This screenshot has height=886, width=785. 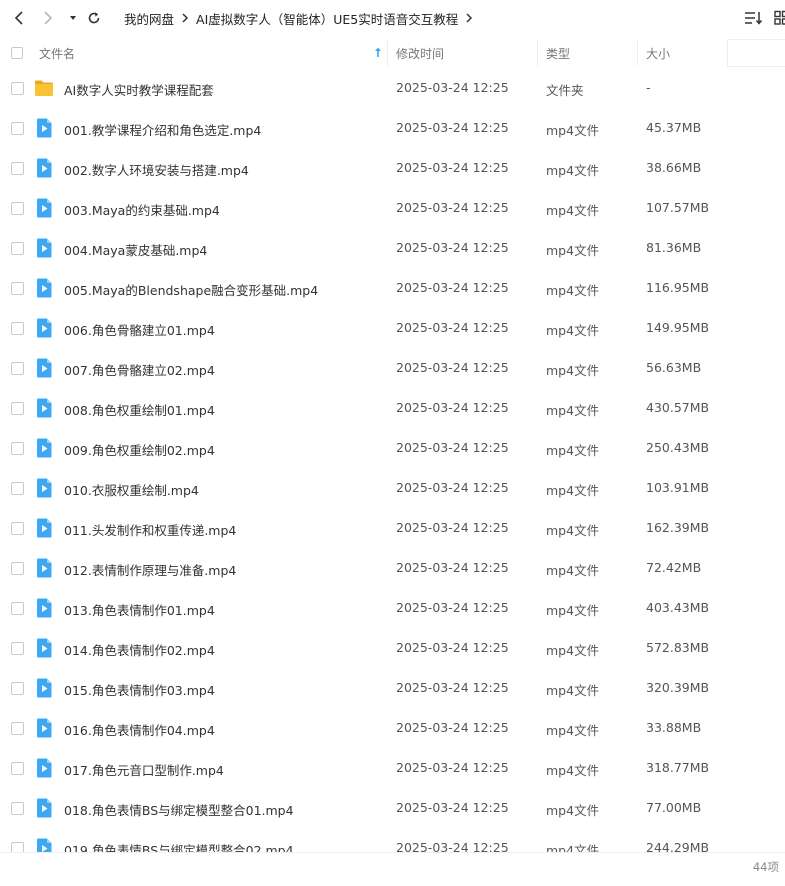 What do you see at coordinates (420, 53) in the screenshot?
I see `column-header-modified: 修改时间` at bounding box center [420, 53].